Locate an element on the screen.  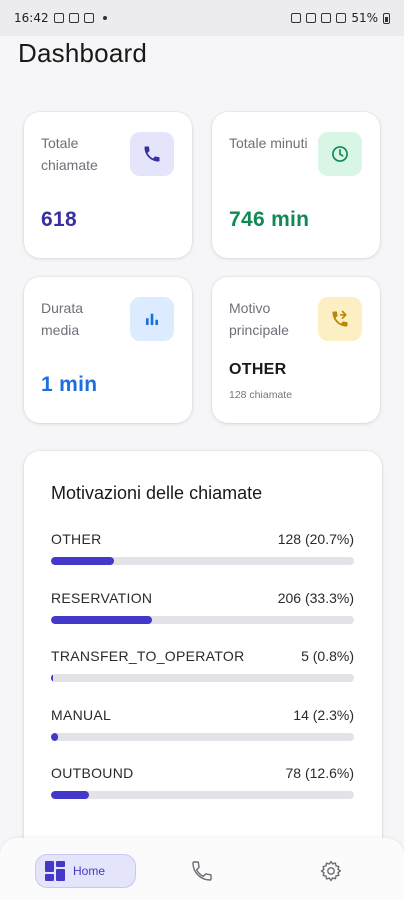
reason-row: RESERVATION 206 (33.3%) is located at coordinates (202, 610).